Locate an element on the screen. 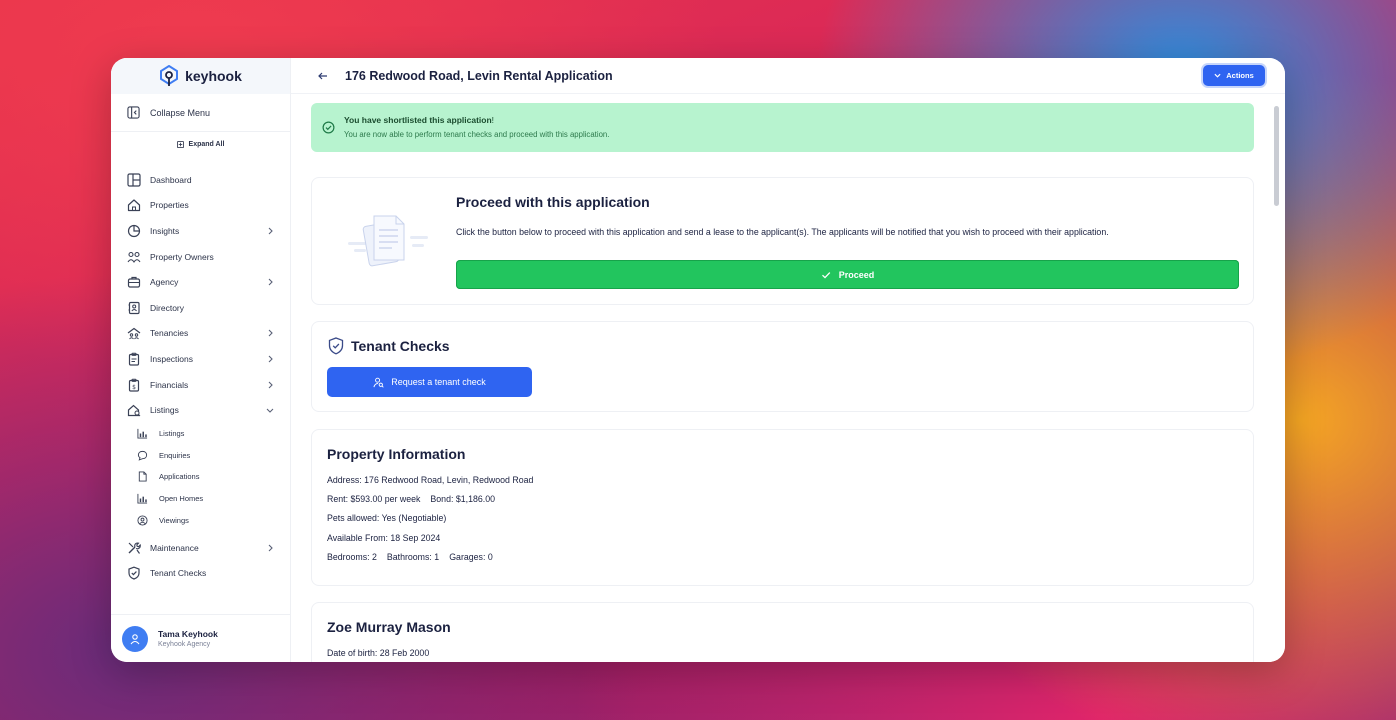 The image size is (1396, 720). user-name: Tama Keyhook is located at coordinates (188, 634).